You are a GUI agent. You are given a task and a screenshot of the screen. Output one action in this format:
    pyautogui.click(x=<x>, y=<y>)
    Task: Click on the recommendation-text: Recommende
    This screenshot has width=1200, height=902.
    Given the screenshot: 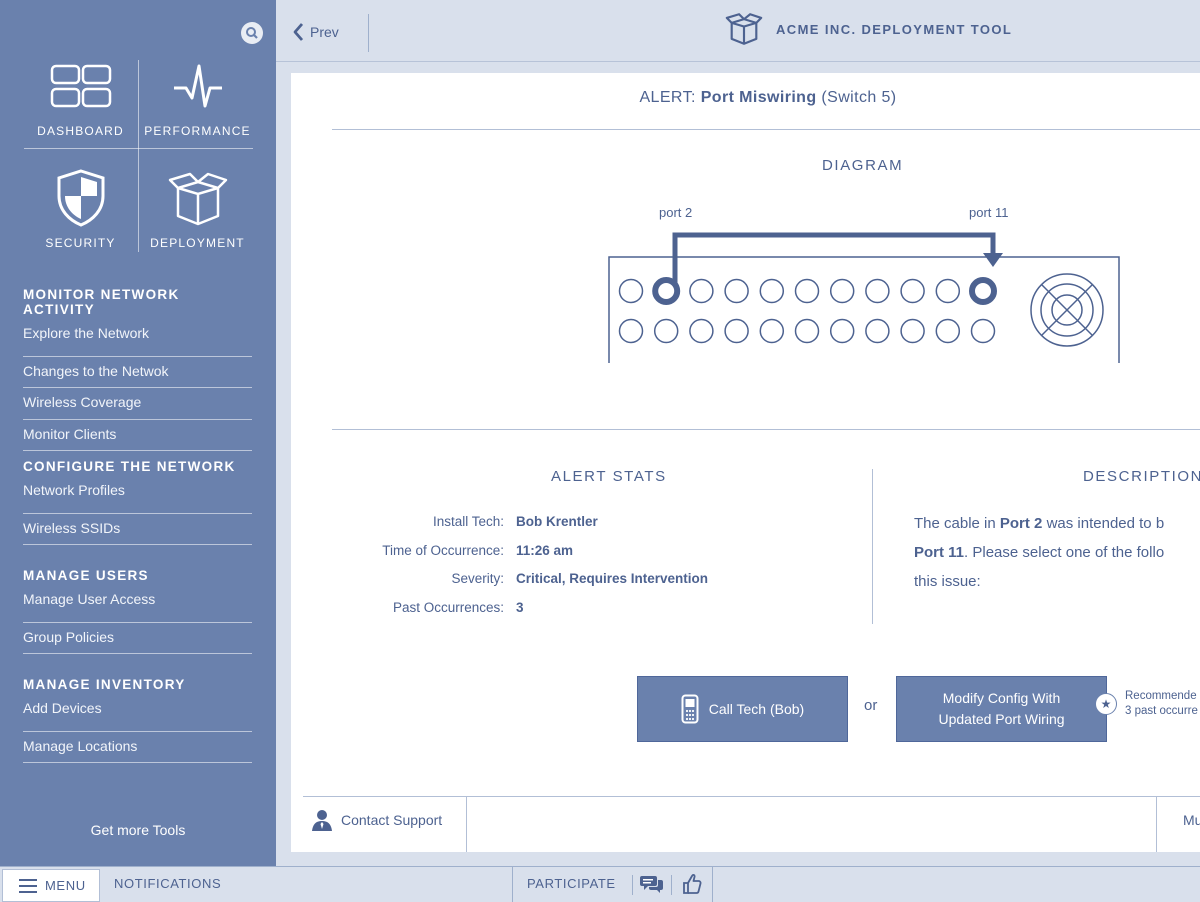 What is the action you would take?
    pyautogui.click(x=1161, y=696)
    